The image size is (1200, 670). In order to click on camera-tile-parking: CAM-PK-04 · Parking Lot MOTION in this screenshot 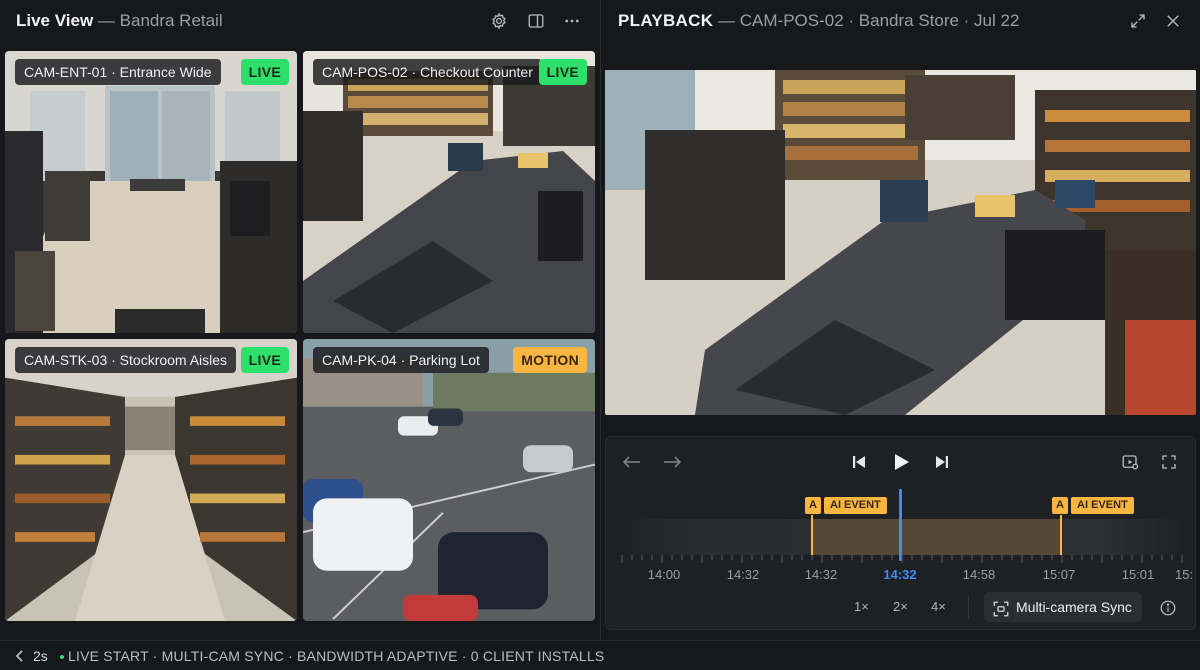, I will do `click(449, 480)`.